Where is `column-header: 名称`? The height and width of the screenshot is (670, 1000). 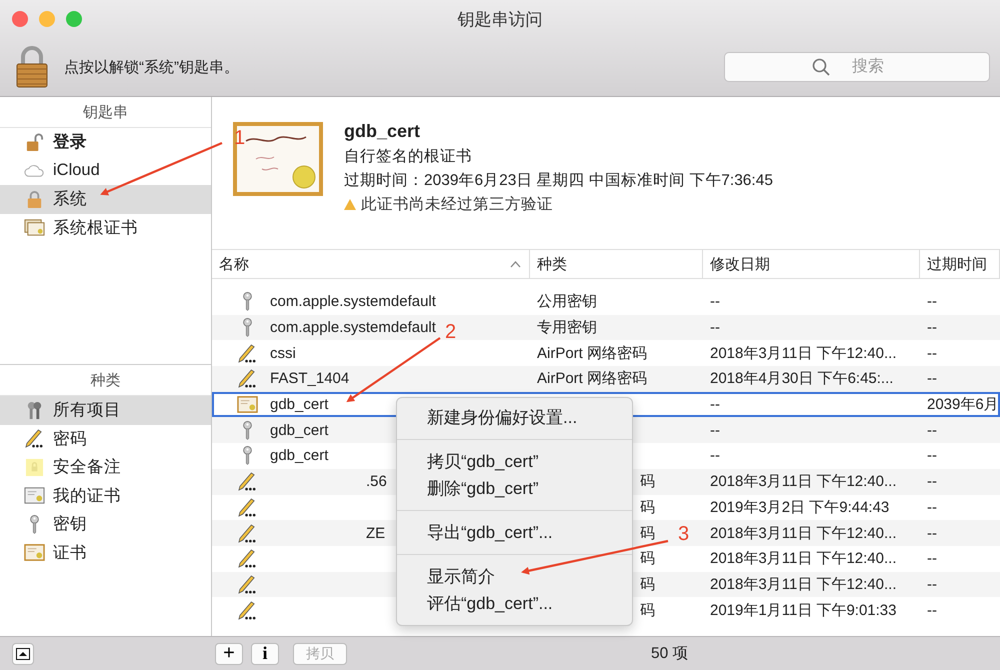 column-header: 名称 is located at coordinates (371, 264).